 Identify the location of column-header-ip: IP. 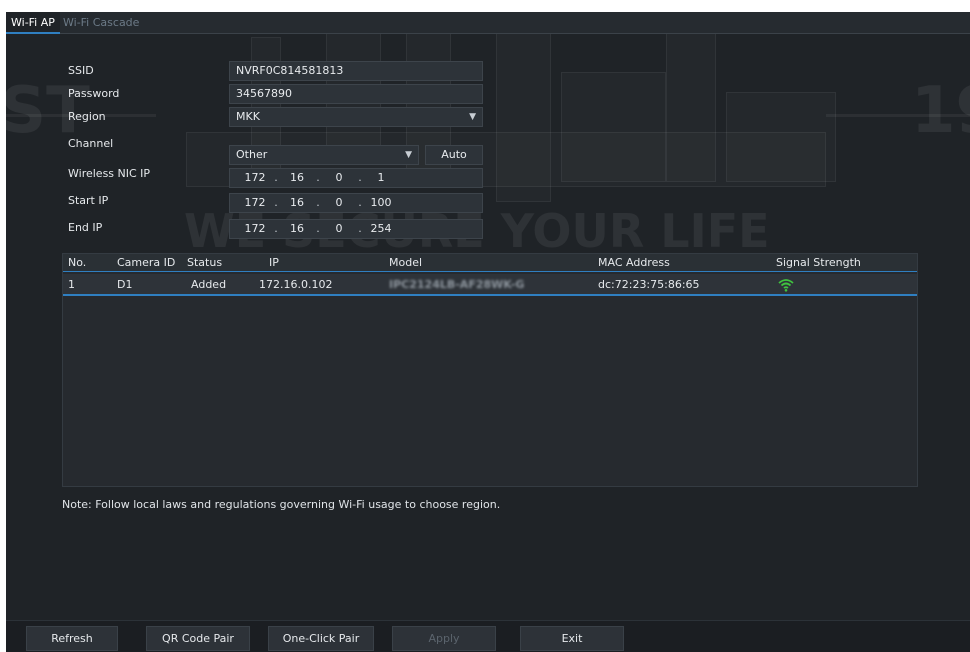
(274, 263).